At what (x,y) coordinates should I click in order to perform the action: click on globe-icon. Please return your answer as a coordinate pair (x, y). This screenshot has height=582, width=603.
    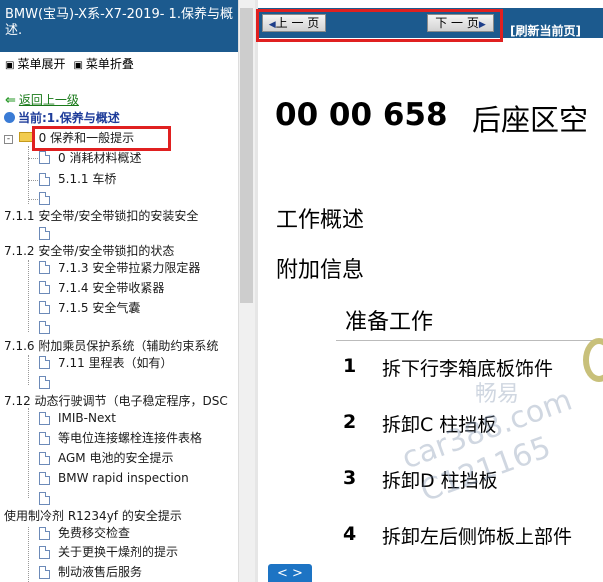
    Looking at the image, I should click on (9, 117).